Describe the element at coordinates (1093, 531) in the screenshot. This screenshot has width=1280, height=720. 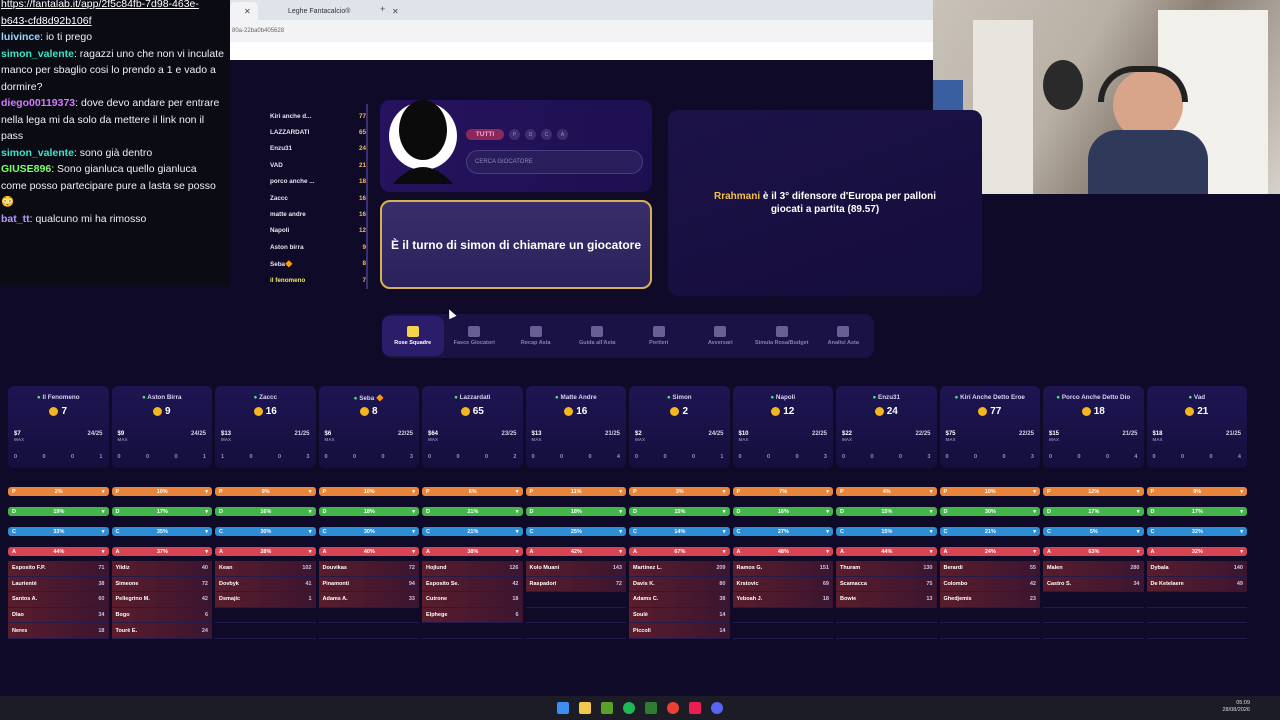
I see `role-bar-c: C 5% ▾` at that location.